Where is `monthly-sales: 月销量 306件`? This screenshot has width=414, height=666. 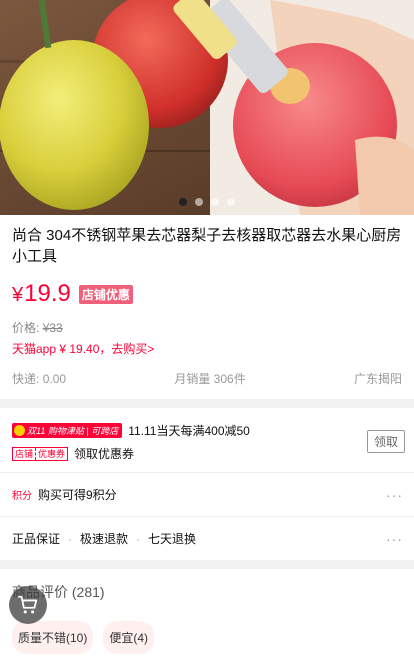 monthly-sales: 月销量 306件 is located at coordinates (209, 378).